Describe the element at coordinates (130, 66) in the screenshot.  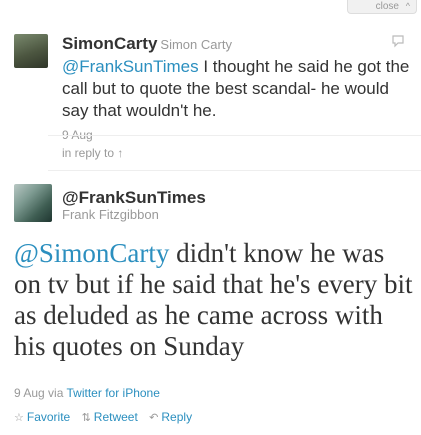
I see `mention-link: @FrankSunTimes` at that location.